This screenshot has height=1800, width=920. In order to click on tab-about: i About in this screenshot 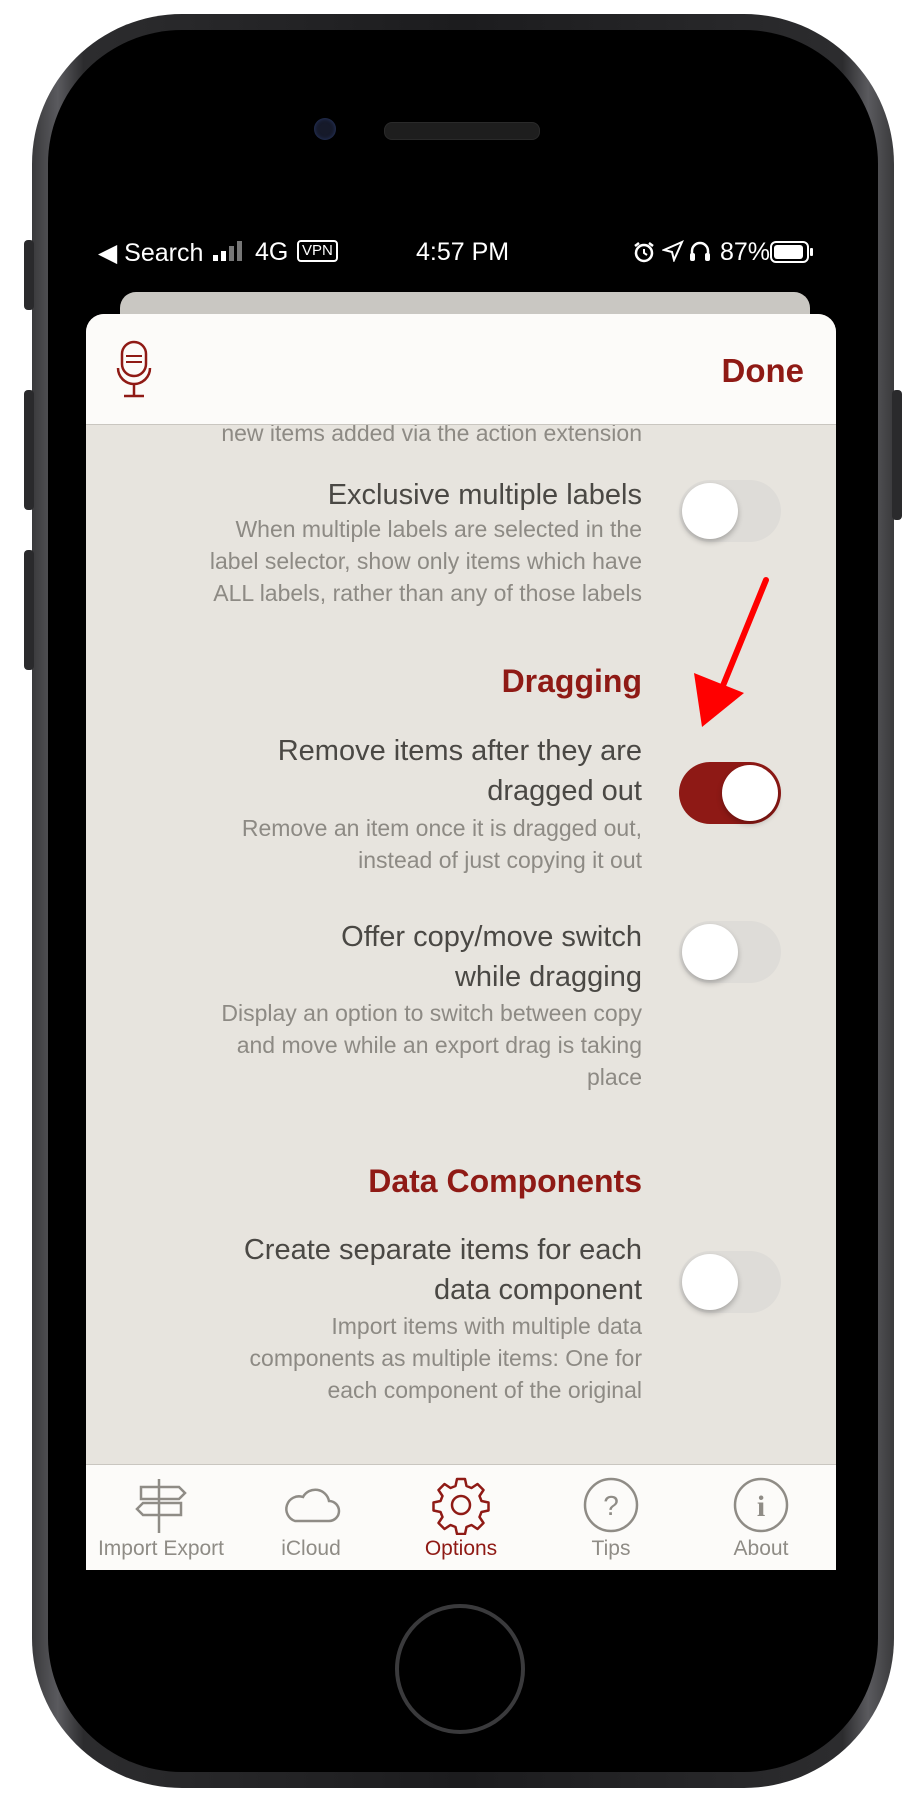, I will do `click(761, 1517)`.